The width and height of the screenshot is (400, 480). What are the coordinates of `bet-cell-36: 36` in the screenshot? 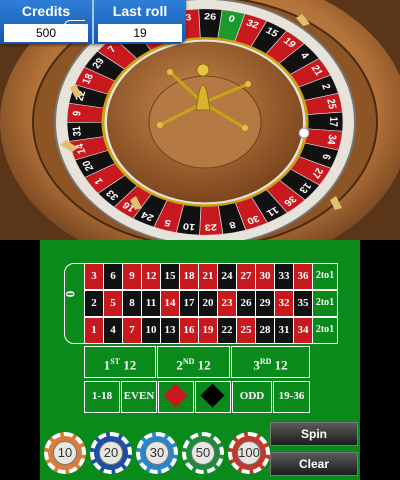 It's located at (303, 276).